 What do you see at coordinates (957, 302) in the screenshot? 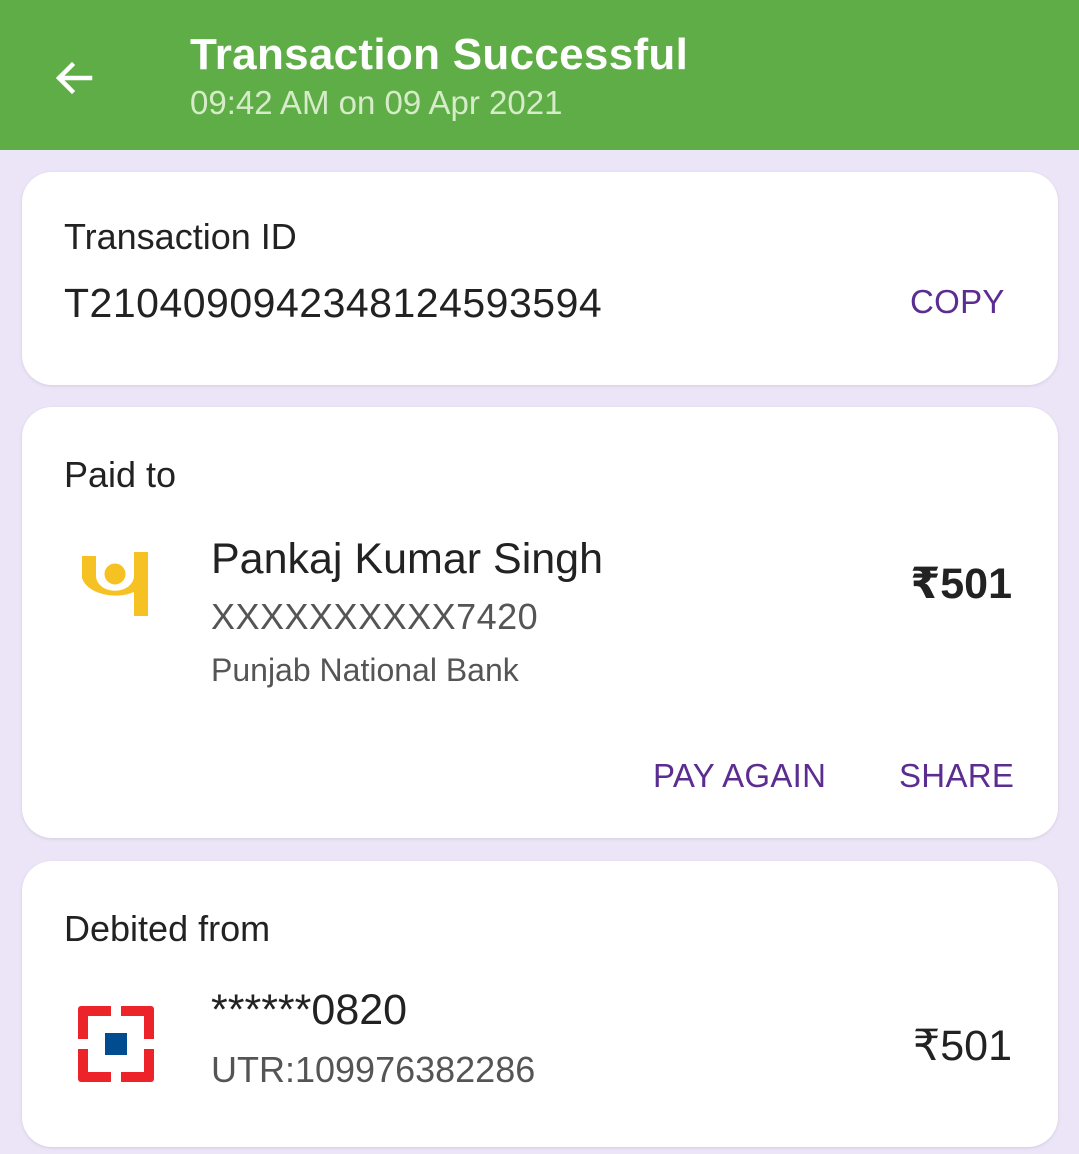
I see `copy-button: COPY` at bounding box center [957, 302].